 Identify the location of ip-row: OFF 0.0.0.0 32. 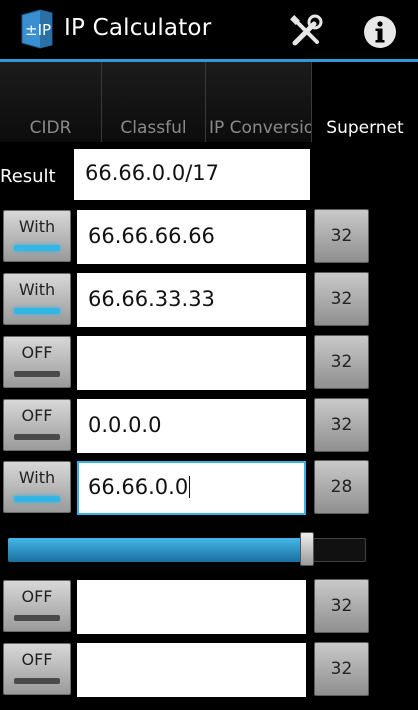
(209, 426).